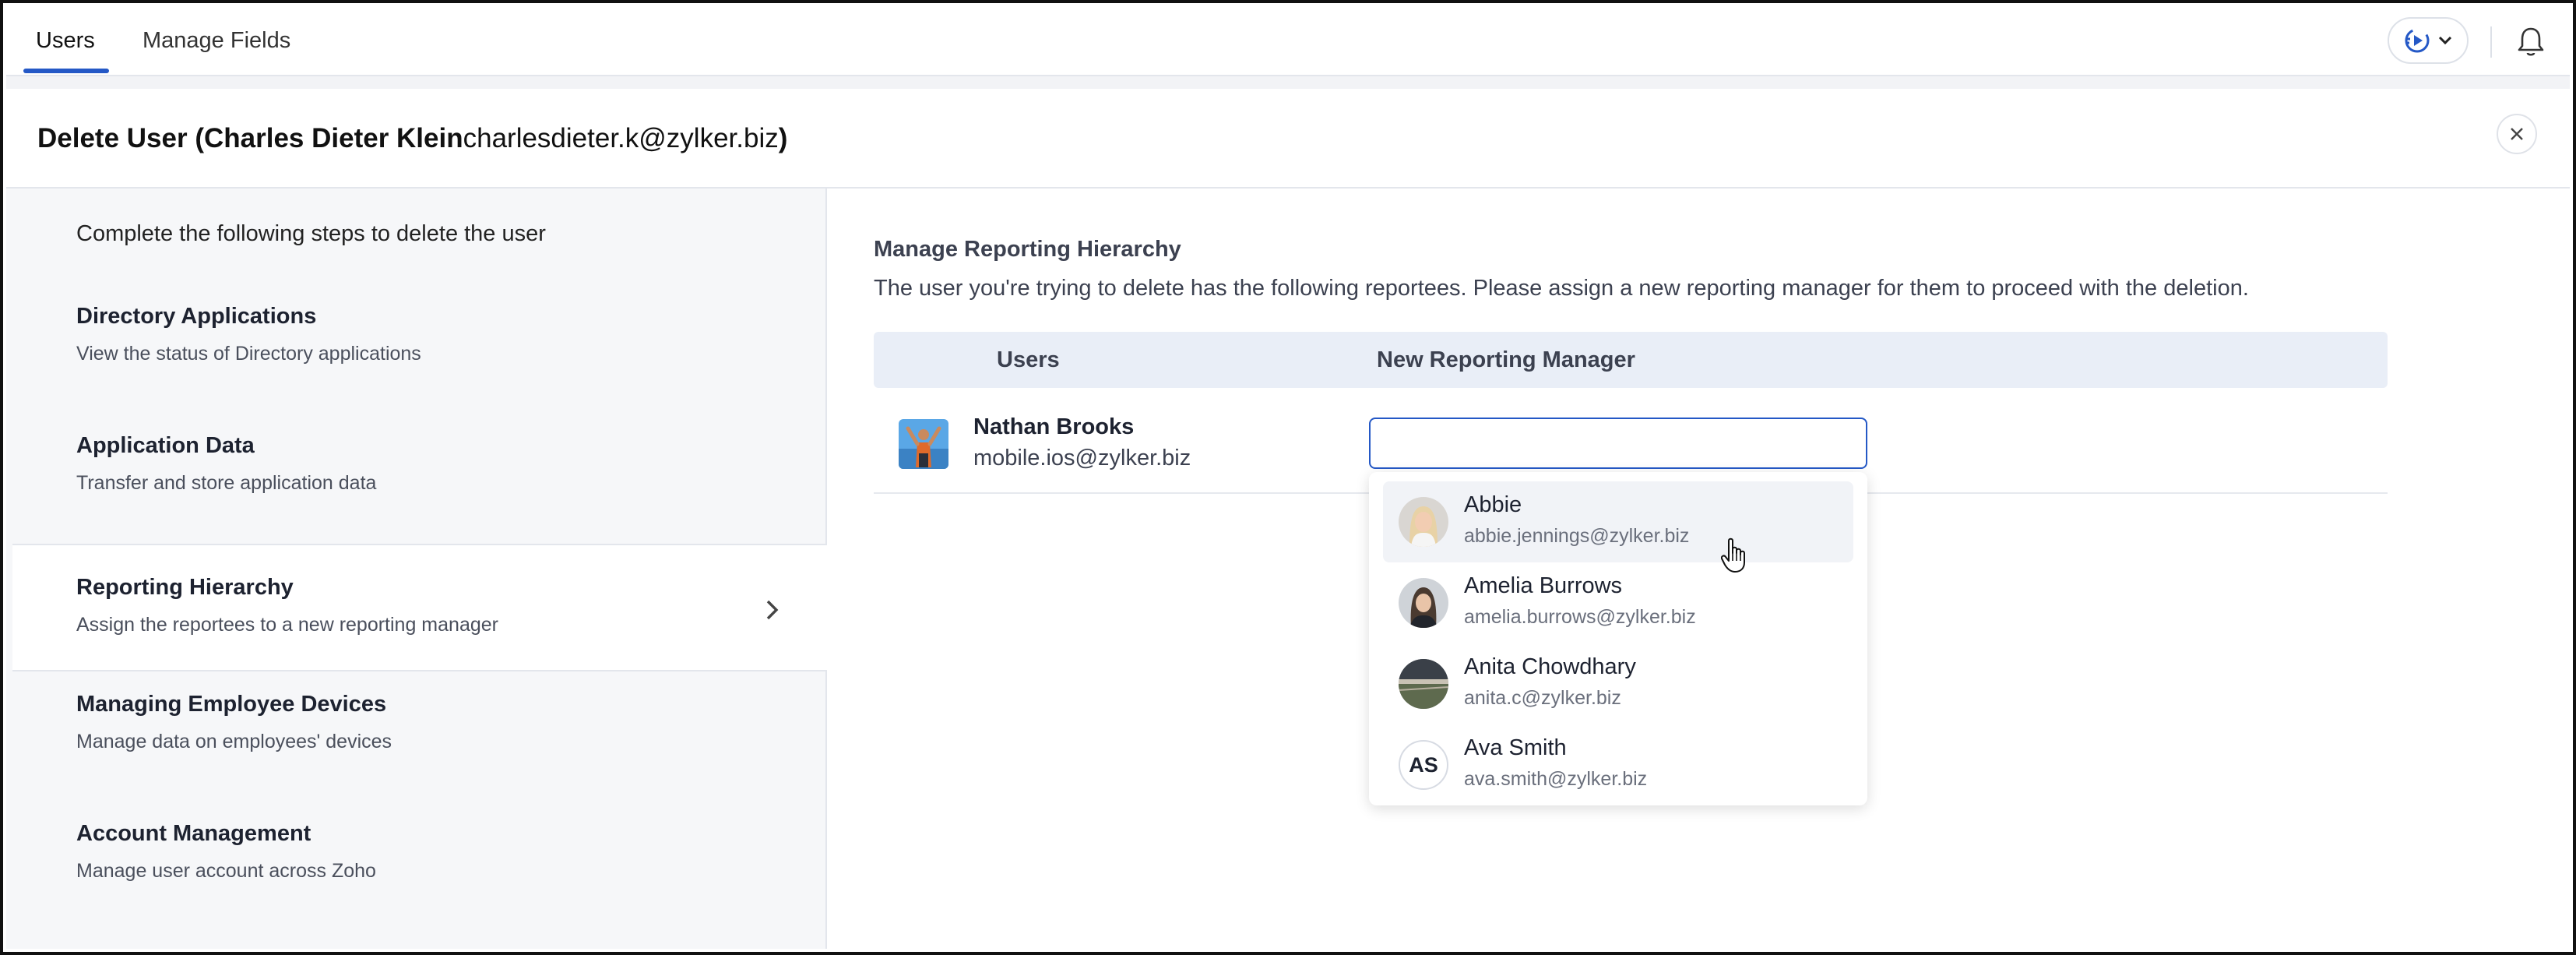 This screenshot has height=955, width=2576. I want to click on reportee-name: Nathan Brooks, so click(1054, 426).